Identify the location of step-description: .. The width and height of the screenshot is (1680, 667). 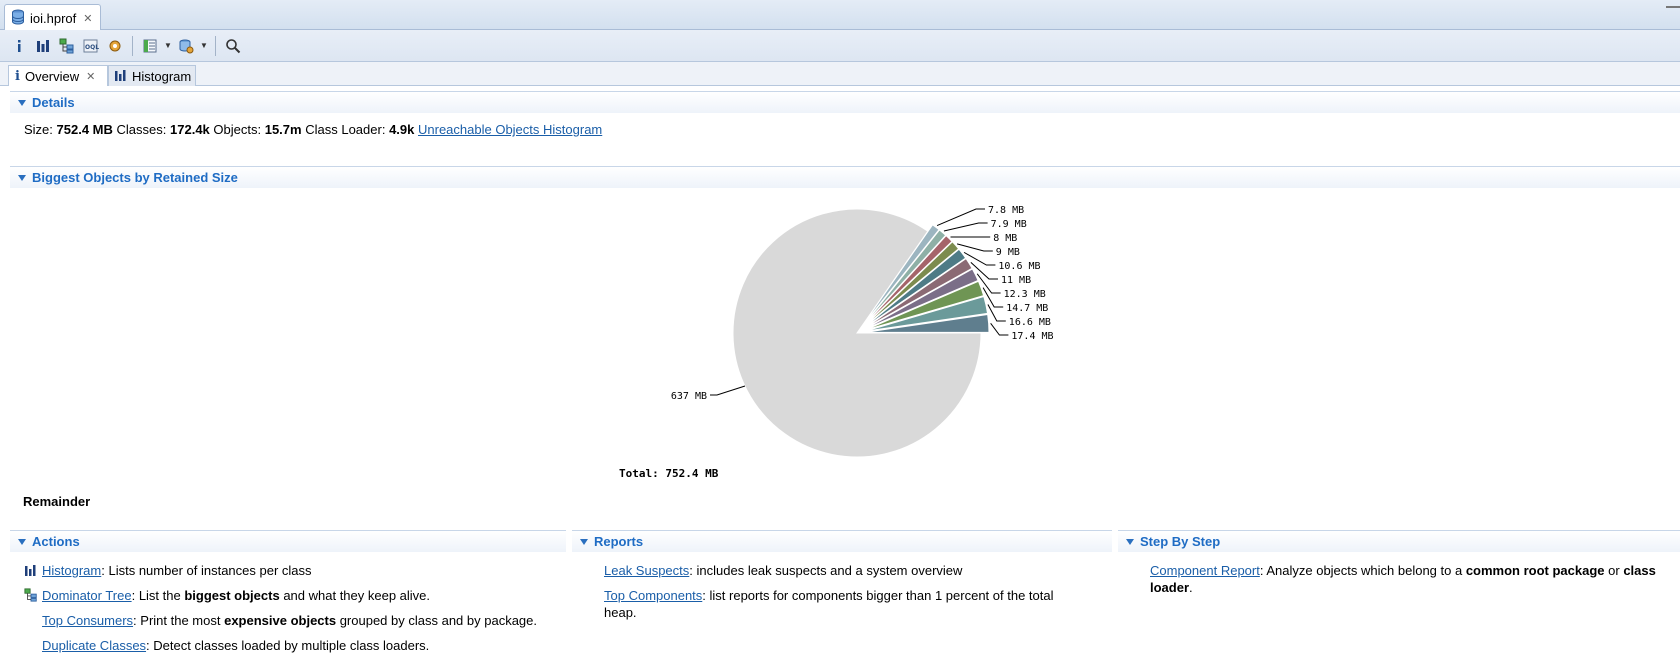
(1191, 587).